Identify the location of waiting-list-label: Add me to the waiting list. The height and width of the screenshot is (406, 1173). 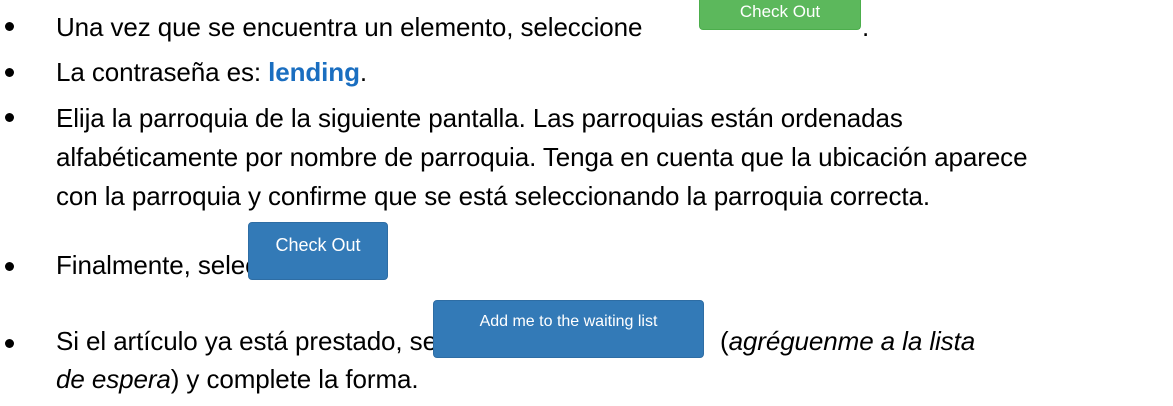
(568, 321).